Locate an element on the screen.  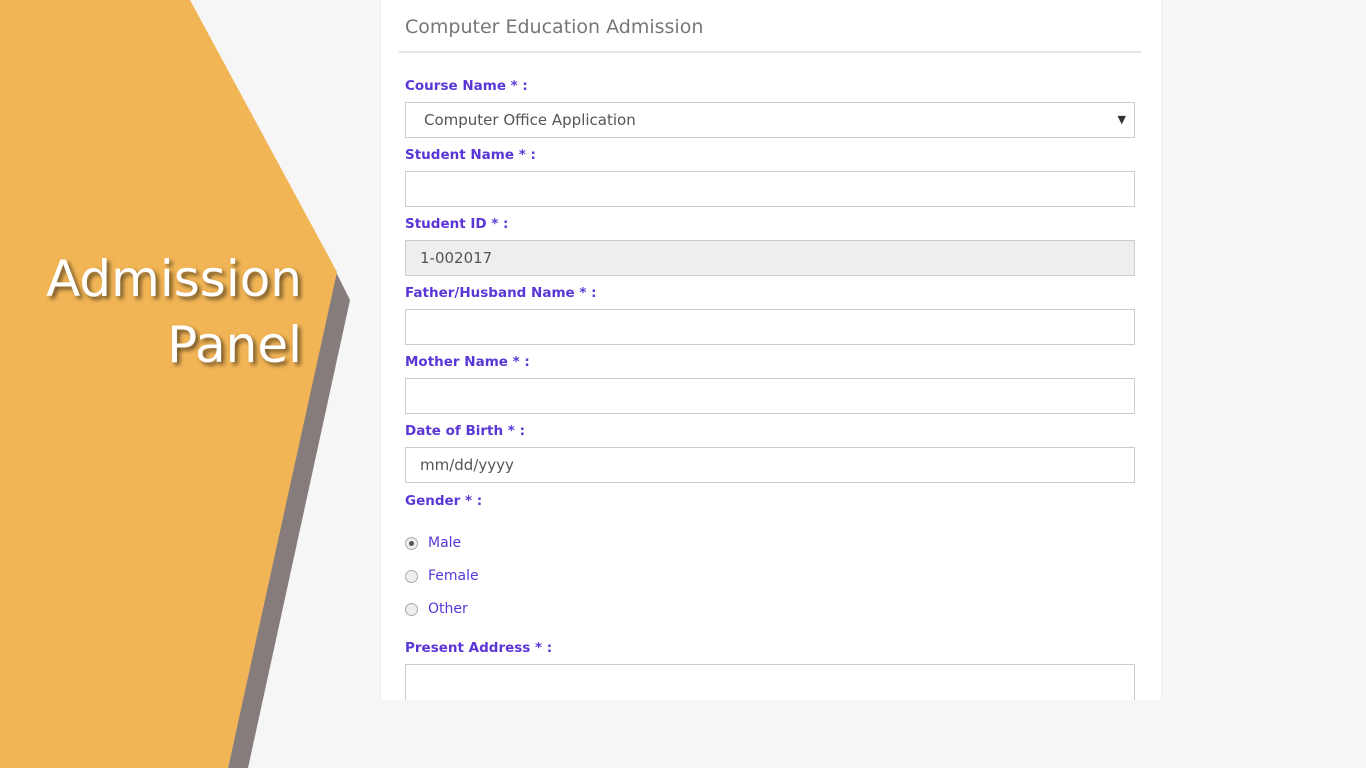
gender-radio-male: Male is located at coordinates (433, 543).